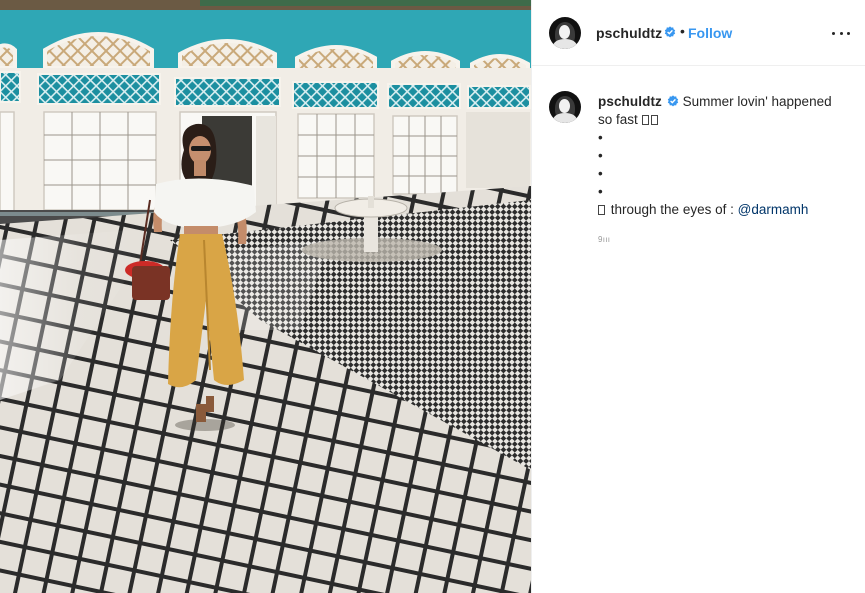 This screenshot has width=865, height=593. Describe the element at coordinates (629, 33) in the screenshot. I see `author-username: pschuldtz` at that location.